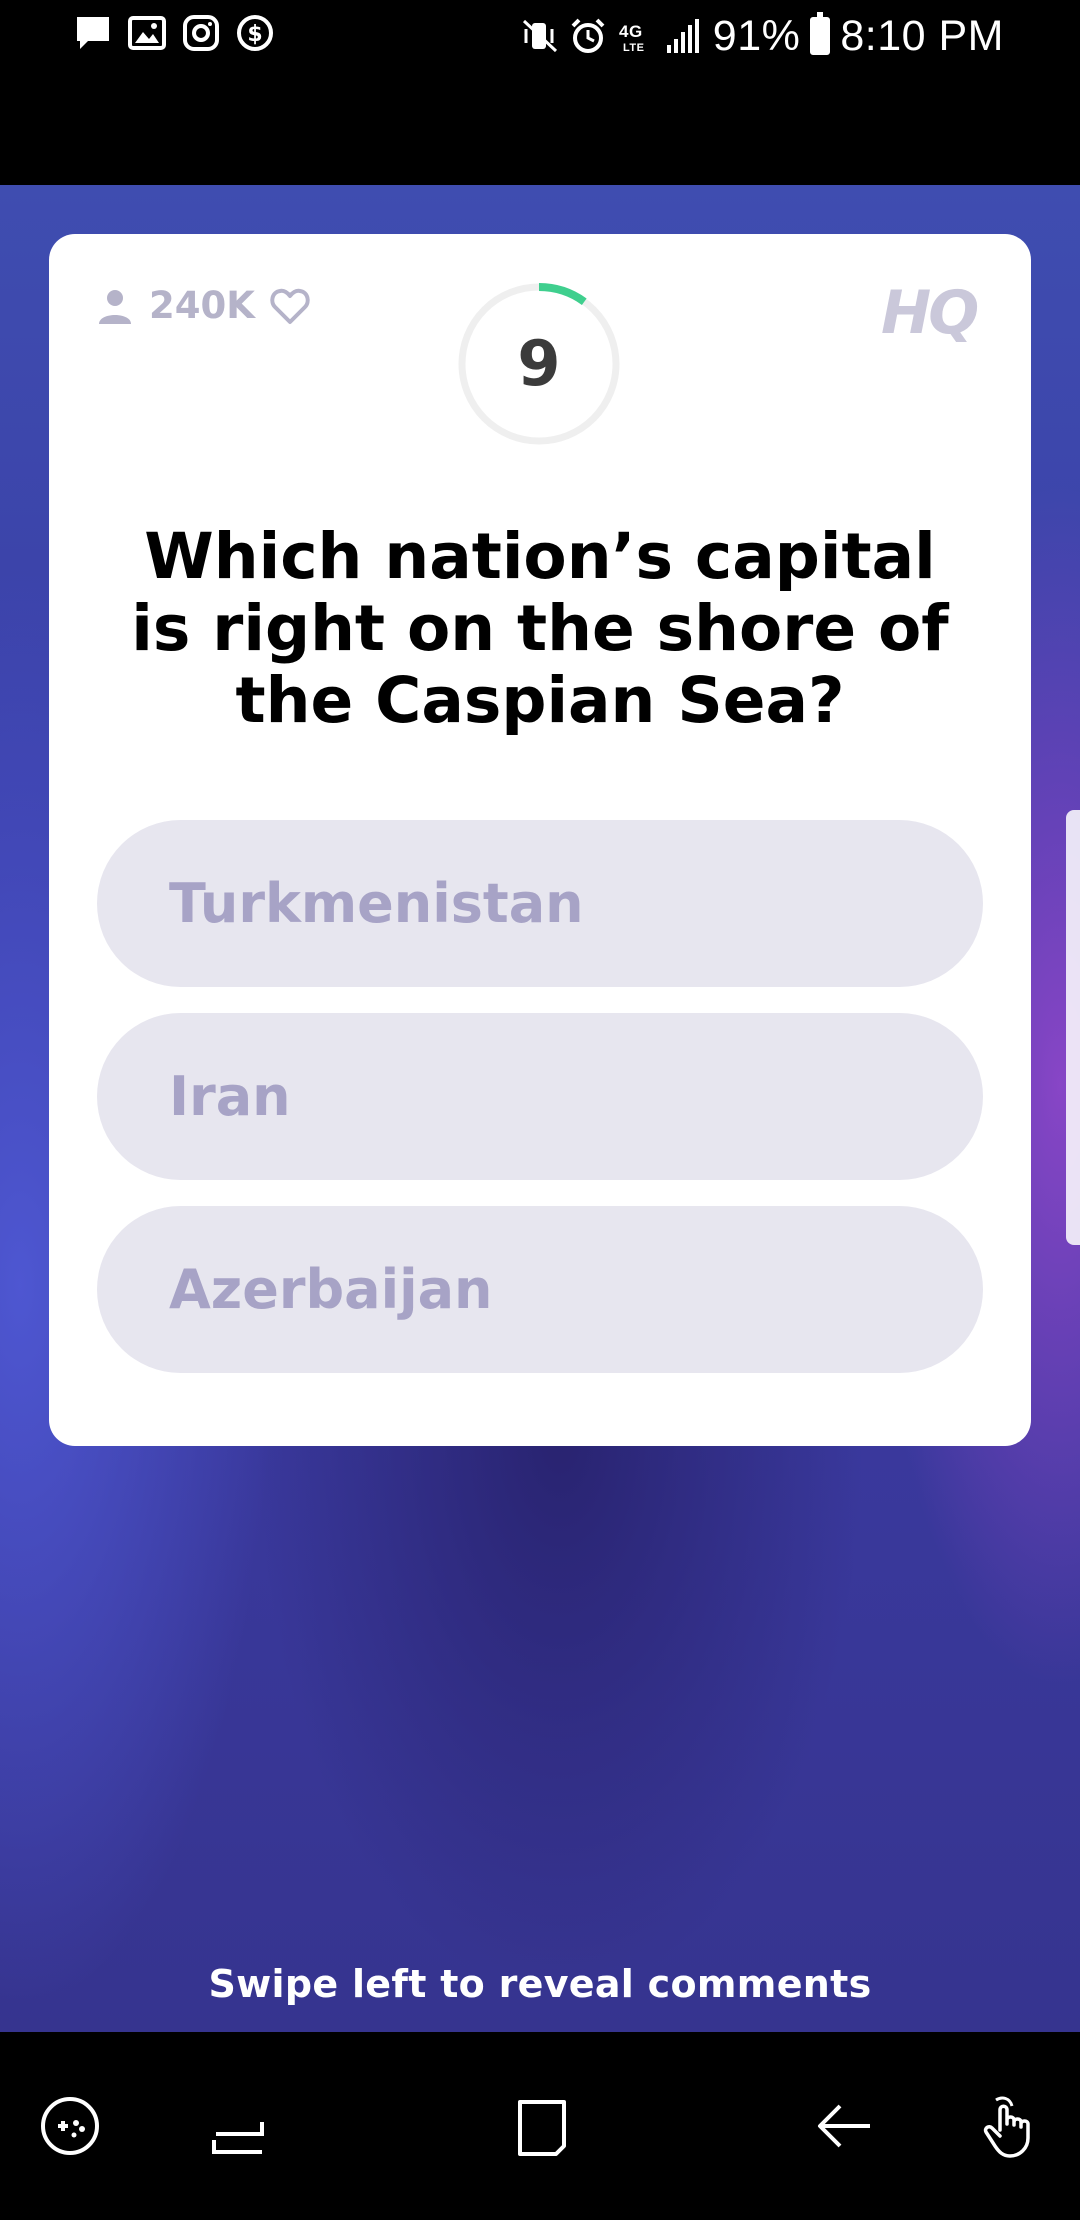 The height and width of the screenshot is (2220, 1080). What do you see at coordinates (1073, 1027) in the screenshot?
I see `comments-drawer-handle` at bounding box center [1073, 1027].